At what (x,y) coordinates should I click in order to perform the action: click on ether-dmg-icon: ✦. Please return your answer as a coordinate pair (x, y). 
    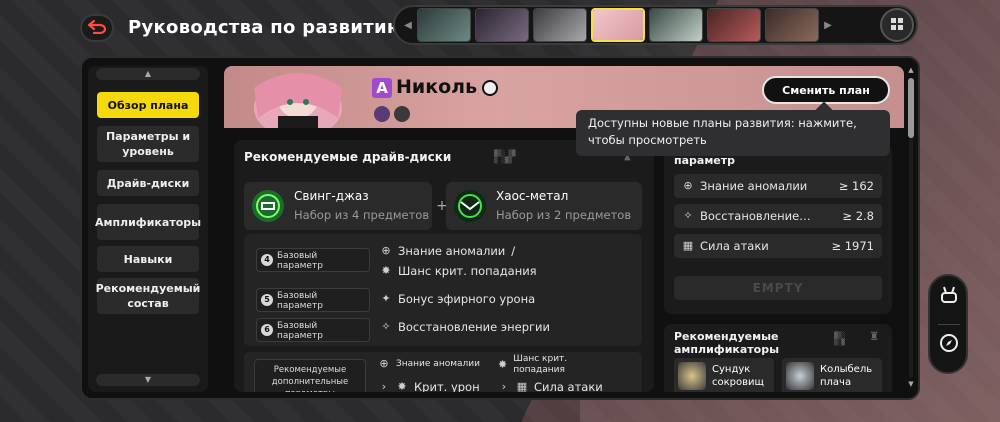
    Looking at the image, I should click on (386, 298).